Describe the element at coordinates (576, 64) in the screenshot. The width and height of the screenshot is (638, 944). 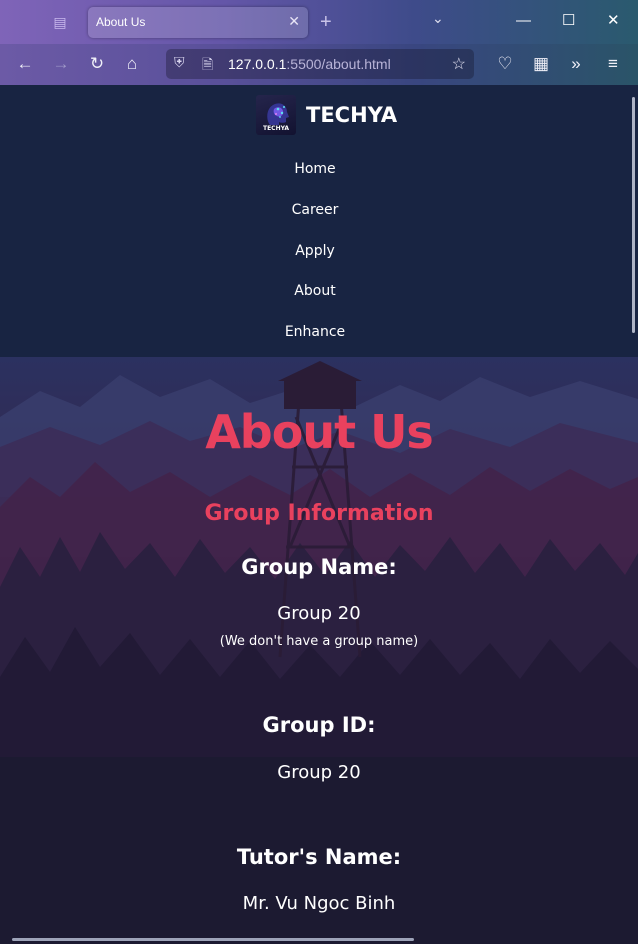
I see `double-chevron-icon: »` at that location.